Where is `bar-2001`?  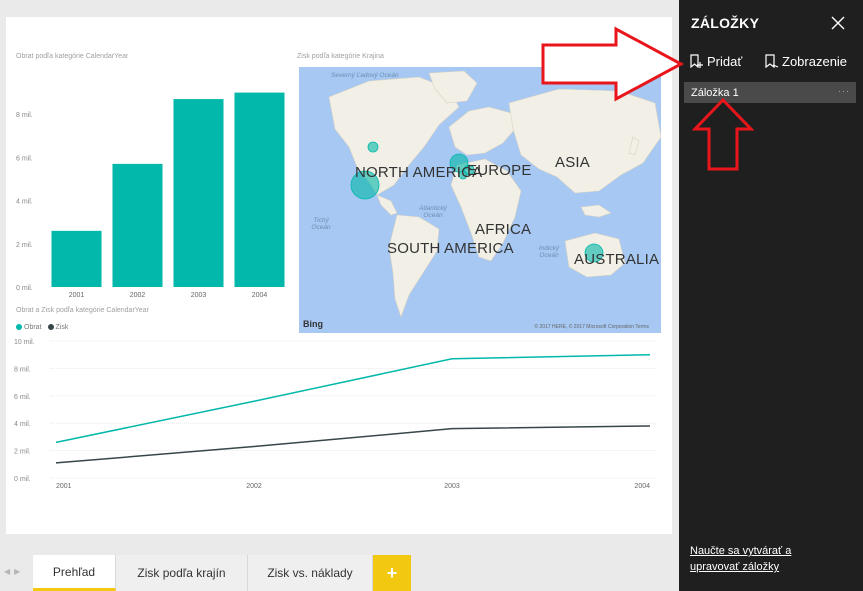 bar-2001 is located at coordinates (76, 258).